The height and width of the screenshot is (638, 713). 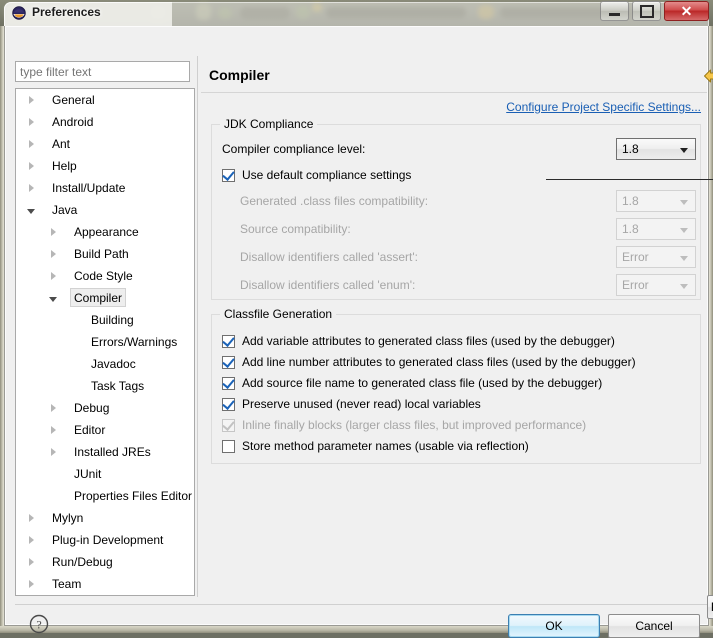 What do you see at coordinates (654, 626) in the screenshot?
I see `cancel-button: Cancel` at bounding box center [654, 626].